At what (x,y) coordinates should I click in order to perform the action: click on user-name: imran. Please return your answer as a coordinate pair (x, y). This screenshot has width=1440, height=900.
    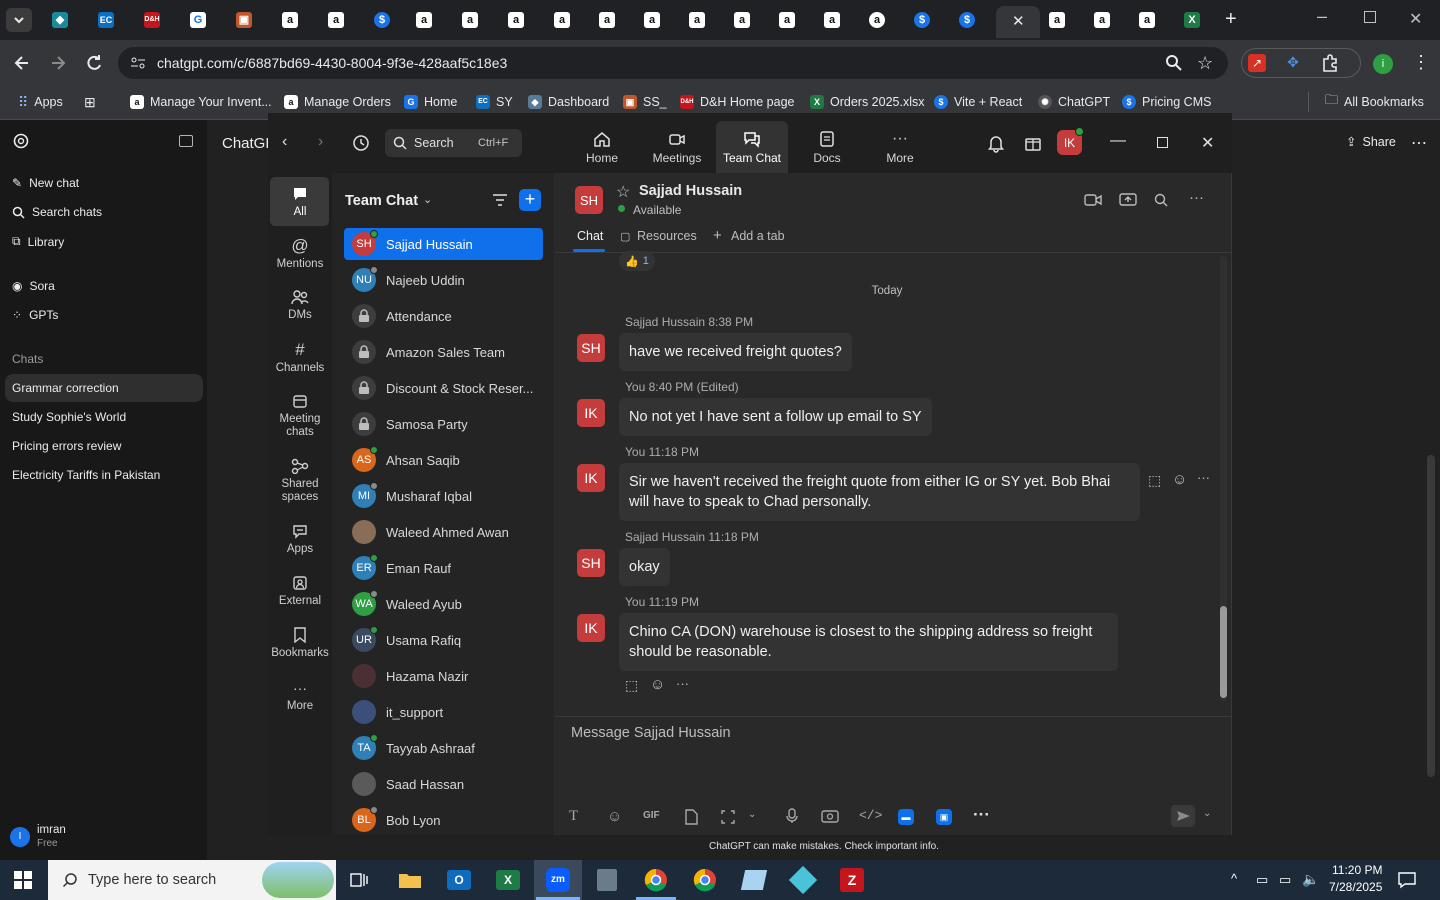
    Looking at the image, I should click on (51, 830).